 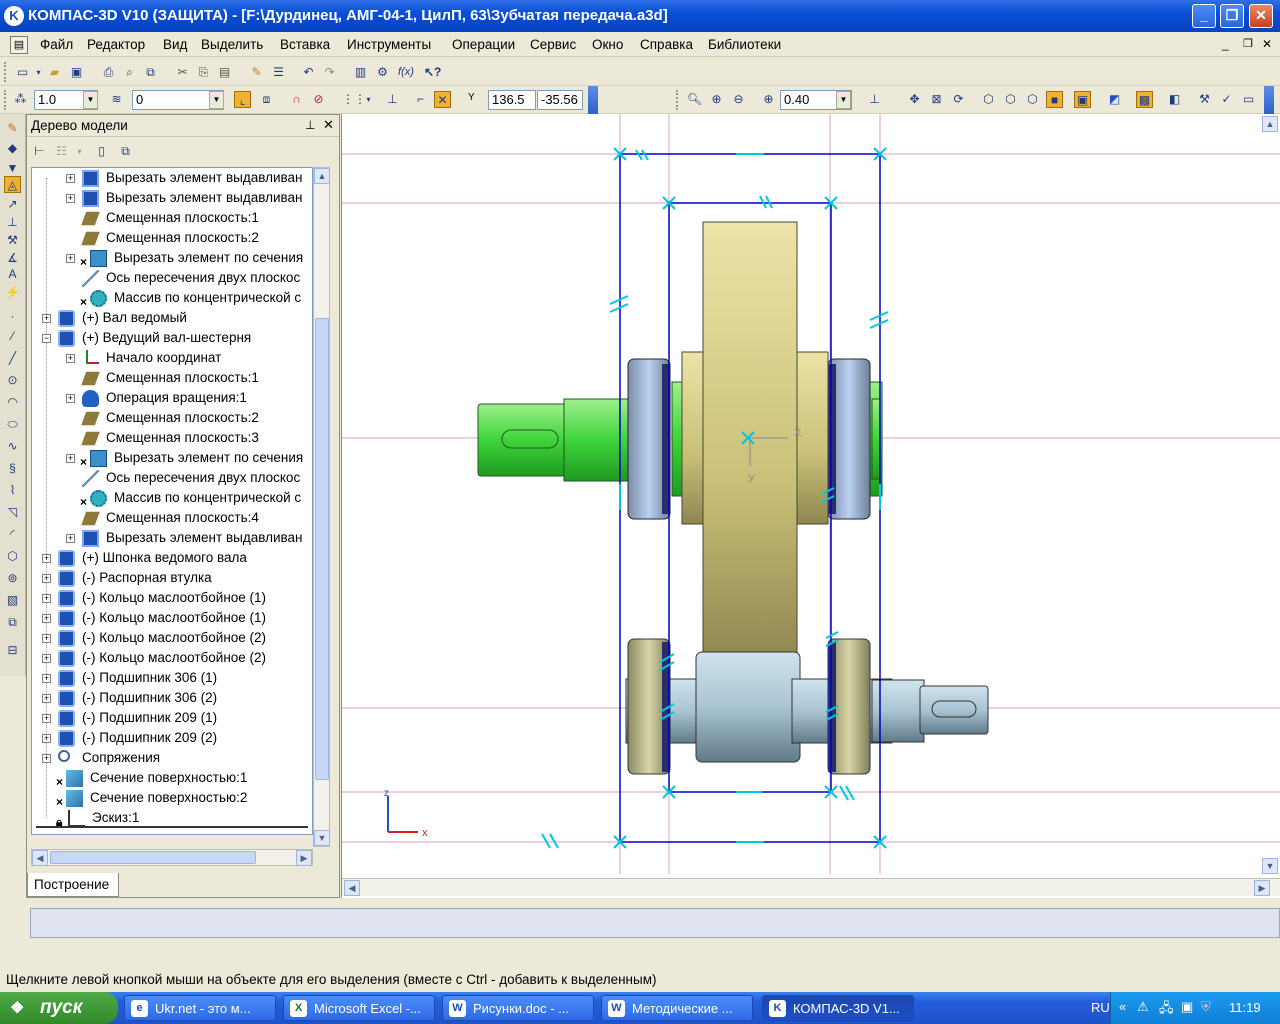 What do you see at coordinates (172, 438) in the screenshot?
I see `tree-item: Смещенная плоскость:3` at bounding box center [172, 438].